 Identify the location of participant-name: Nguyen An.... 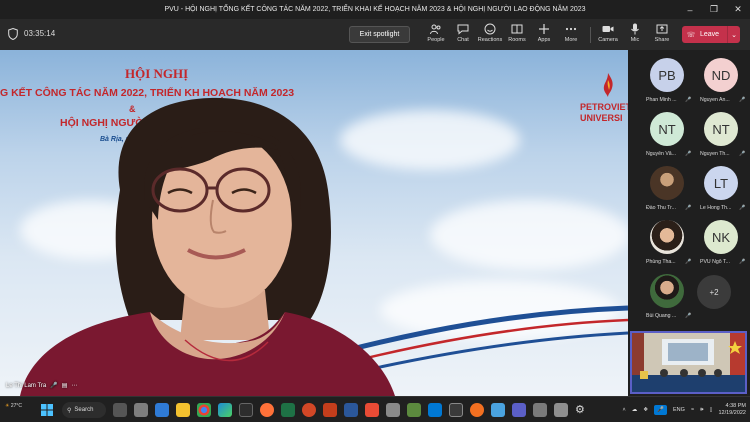
(715, 100).